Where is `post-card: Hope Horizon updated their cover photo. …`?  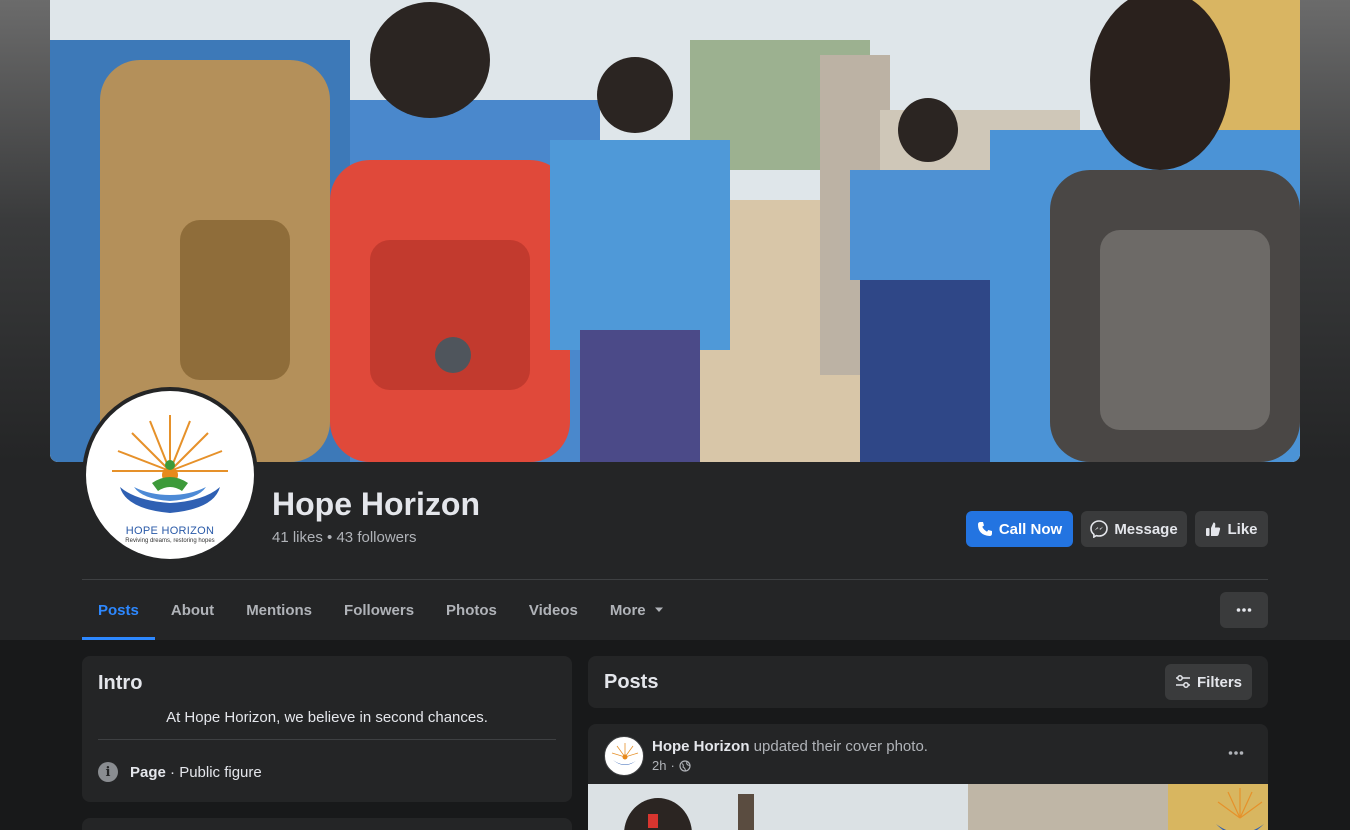
post-card: Hope Horizon updated their cover photo. … is located at coordinates (928, 777).